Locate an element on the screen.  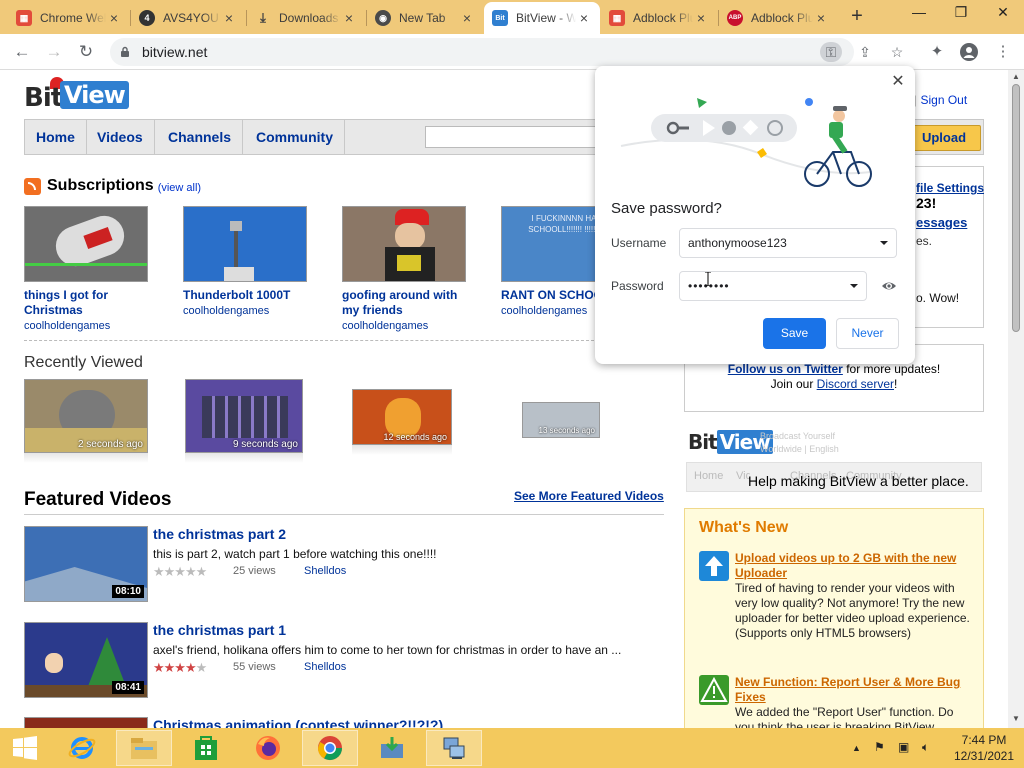
taskbar-clock: 7:44 PM 12/31/2021 is located at coordinates (984, 748).